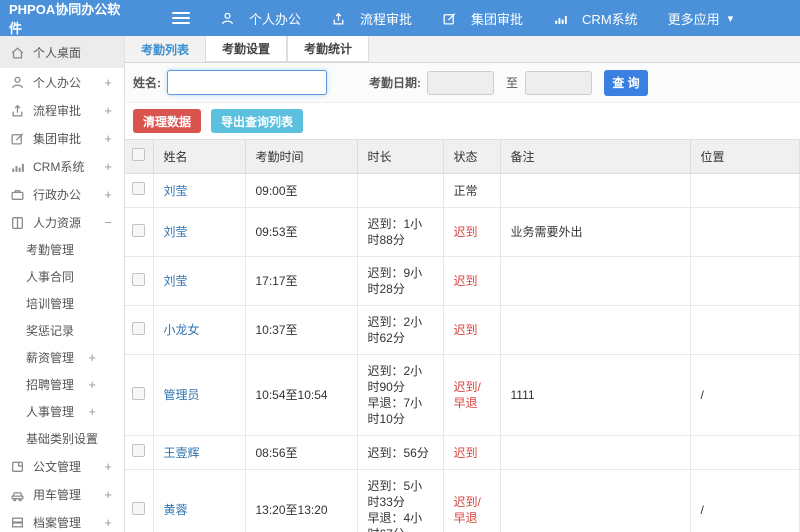 The height and width of the screenshot is (532, 800). I want to click on collapse-toggle: −, so click(108, 222).